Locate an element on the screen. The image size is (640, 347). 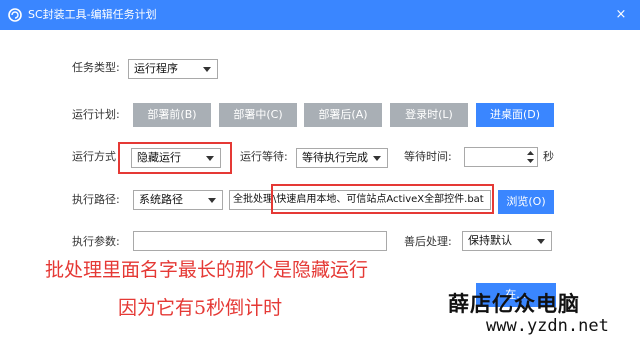
task-type-value: 运行程序 is located at coordinates (156, 68).